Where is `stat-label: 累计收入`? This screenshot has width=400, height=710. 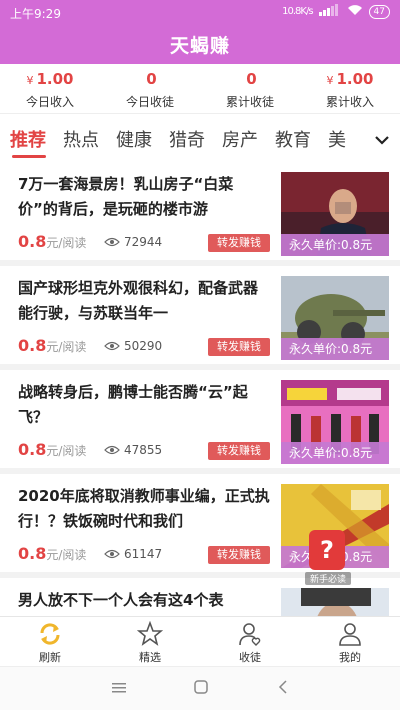
stat-label: 累计收入 is located at coordinates (349, 102).